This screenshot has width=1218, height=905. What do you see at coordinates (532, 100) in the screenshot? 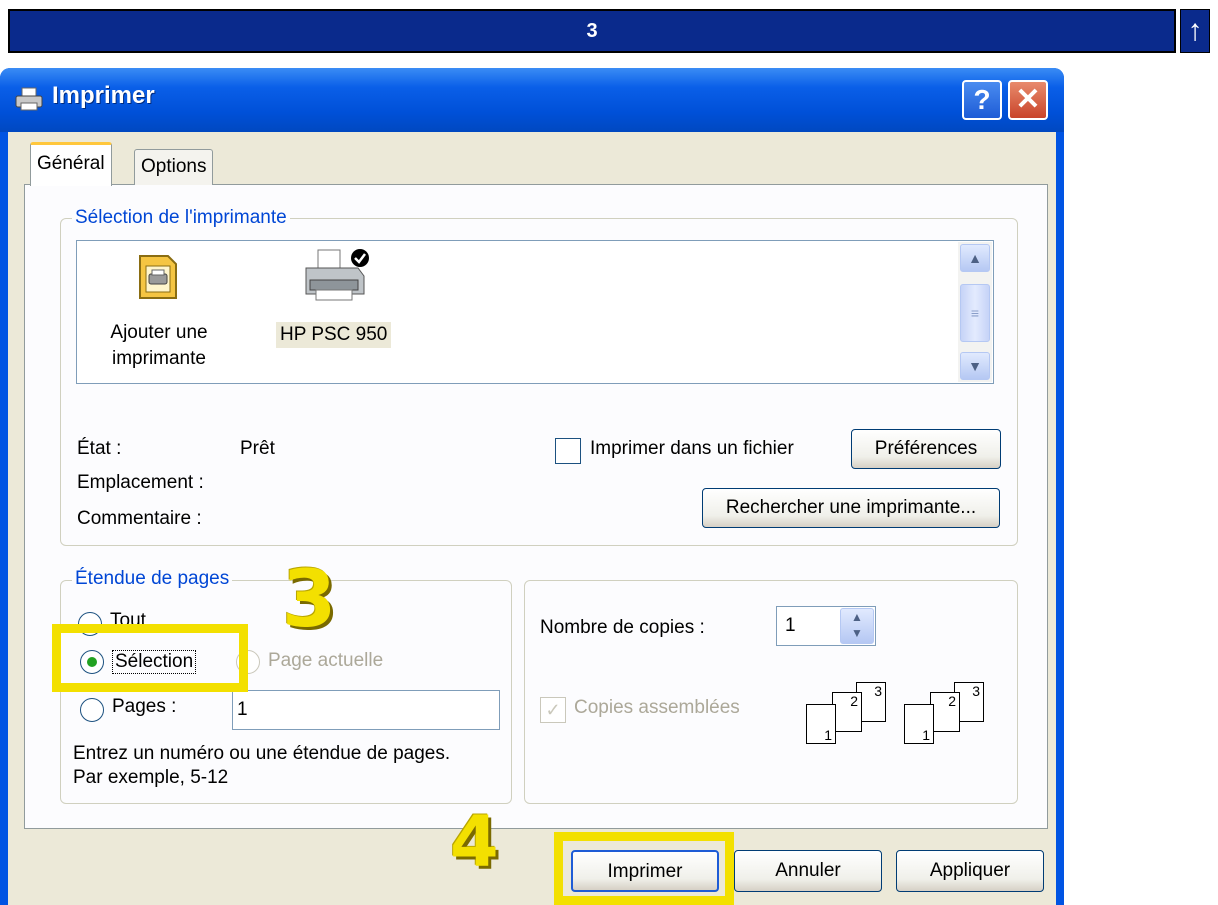
I see `title-bar` at bounding box center [532, 100].